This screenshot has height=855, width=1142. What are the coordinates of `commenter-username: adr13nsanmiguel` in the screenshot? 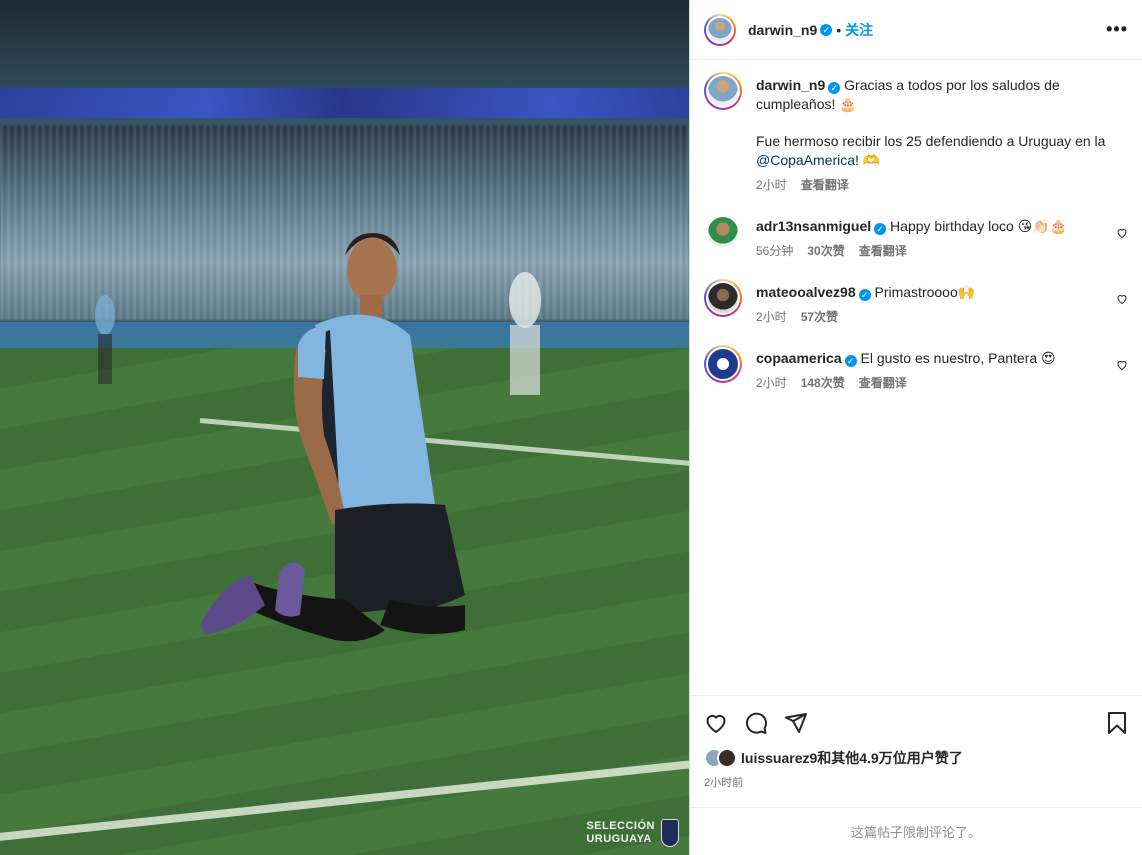 It's located at (813, 226).